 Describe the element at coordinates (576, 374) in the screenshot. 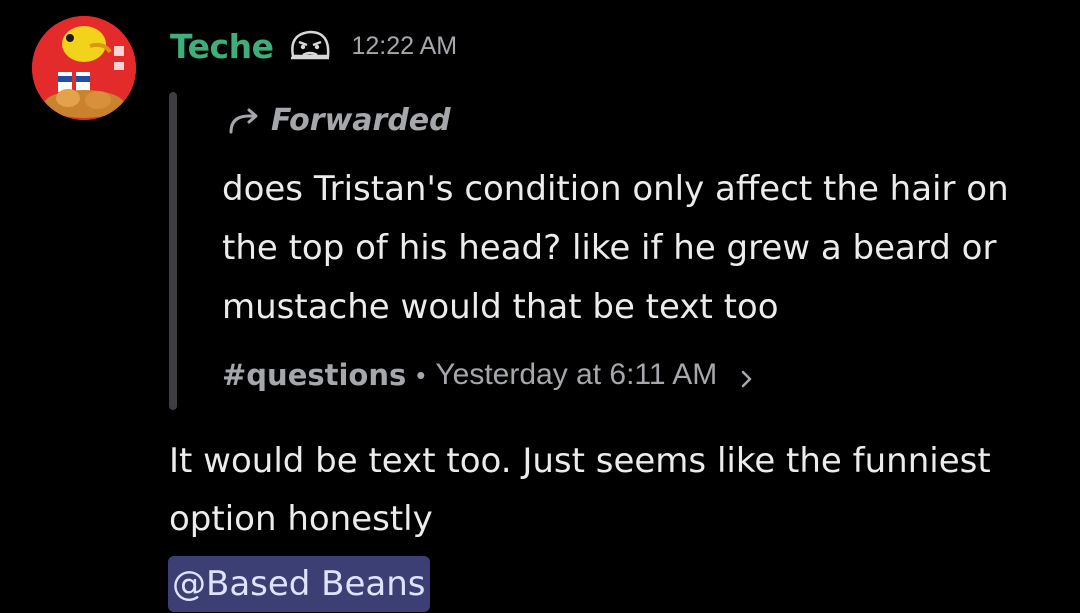

I see `forward-source-time: Yesterday at 6:11 AM` at that location.